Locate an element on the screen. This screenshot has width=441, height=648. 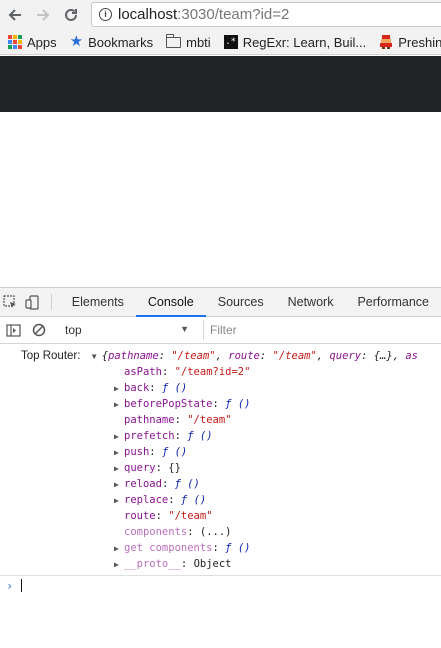
tab-elements: Elements is located at coordinates (98, 302).